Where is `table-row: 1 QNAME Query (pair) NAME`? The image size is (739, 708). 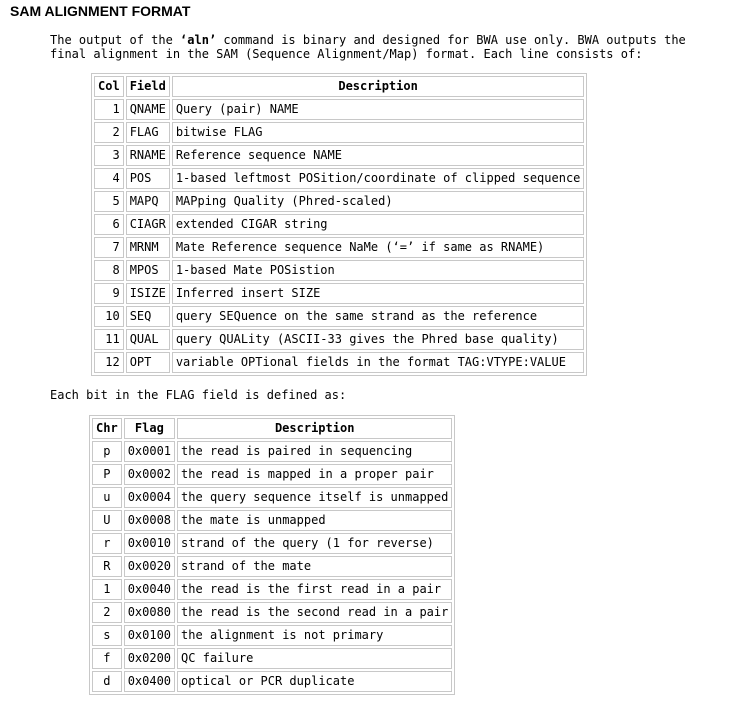
table-row: 1 QNAME Query (pair) NAME is located at coordinates (339, 109).